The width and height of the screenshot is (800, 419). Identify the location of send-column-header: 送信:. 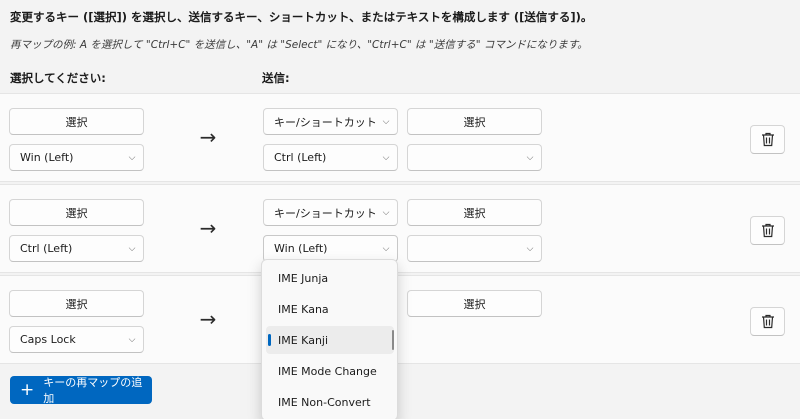
(276, 78).